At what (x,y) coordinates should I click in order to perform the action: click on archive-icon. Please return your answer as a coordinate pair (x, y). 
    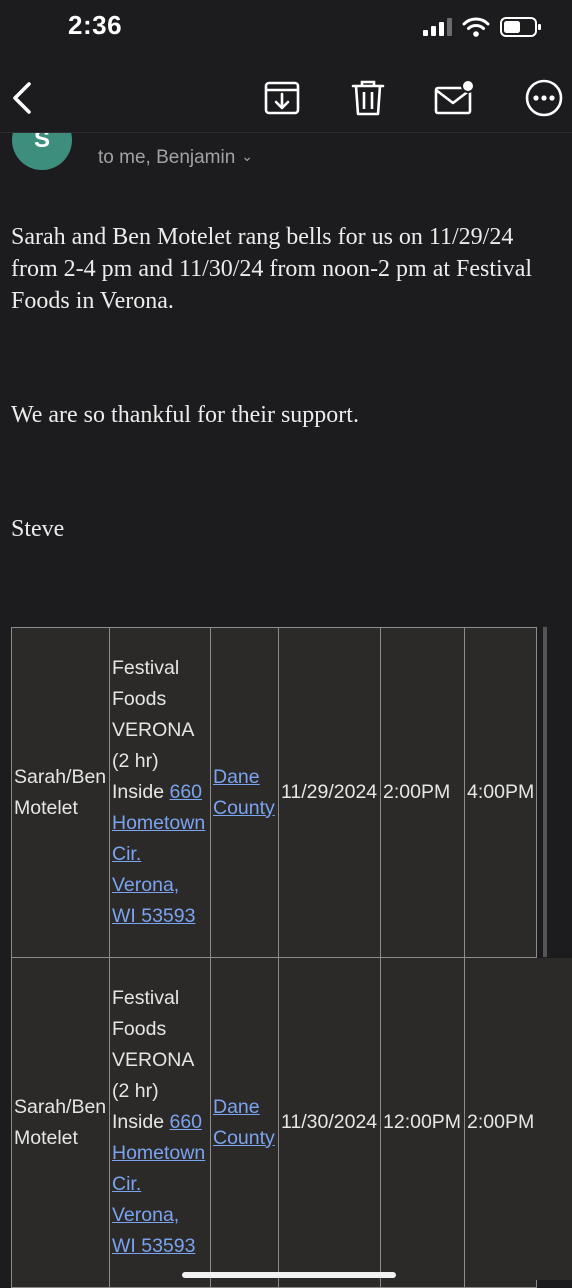
    Looking at the image, I should click on (282, 98).